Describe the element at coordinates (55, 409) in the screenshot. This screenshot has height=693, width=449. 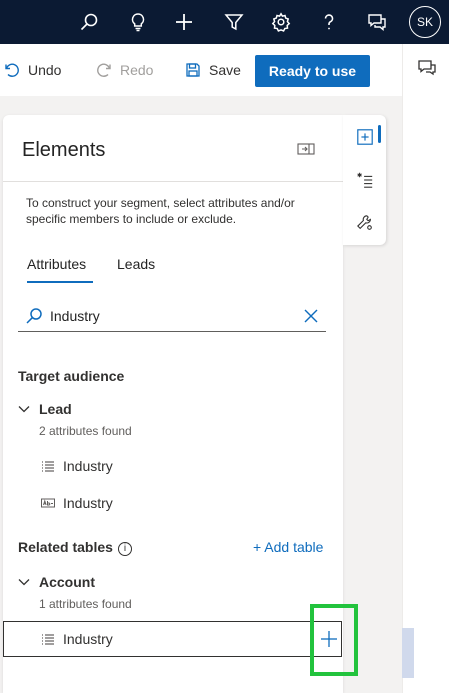
I see `group-lead-label: Lead` at that location.